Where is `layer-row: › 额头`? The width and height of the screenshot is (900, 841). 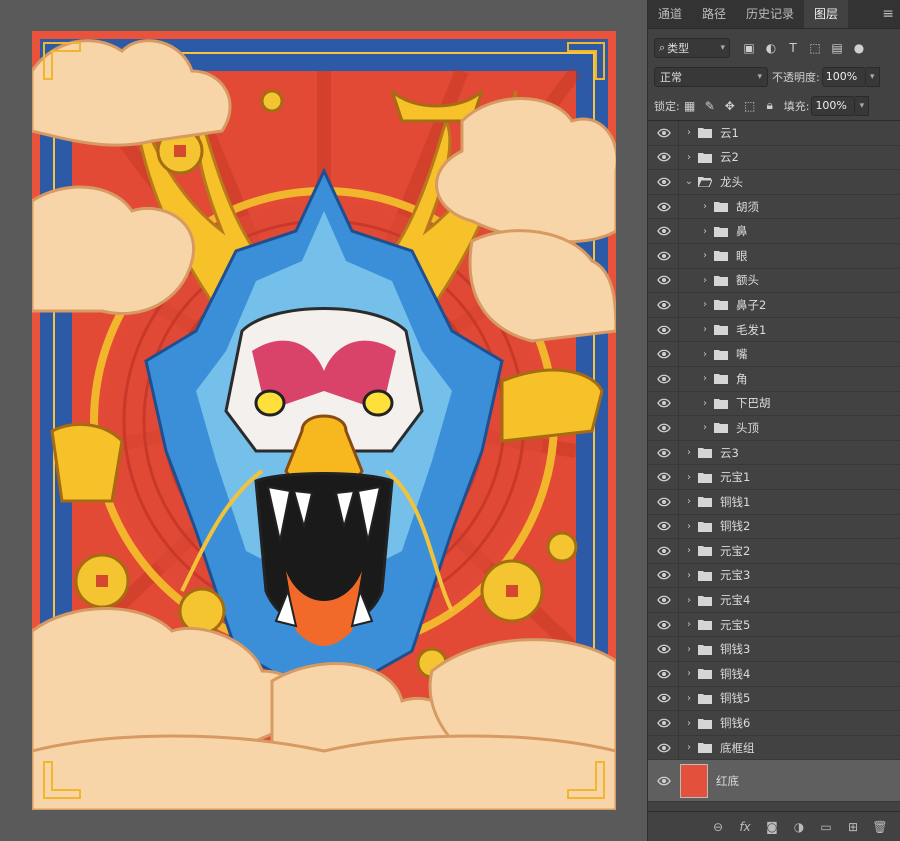 layer-row: › 额头 is located at coordinates (774, 281).